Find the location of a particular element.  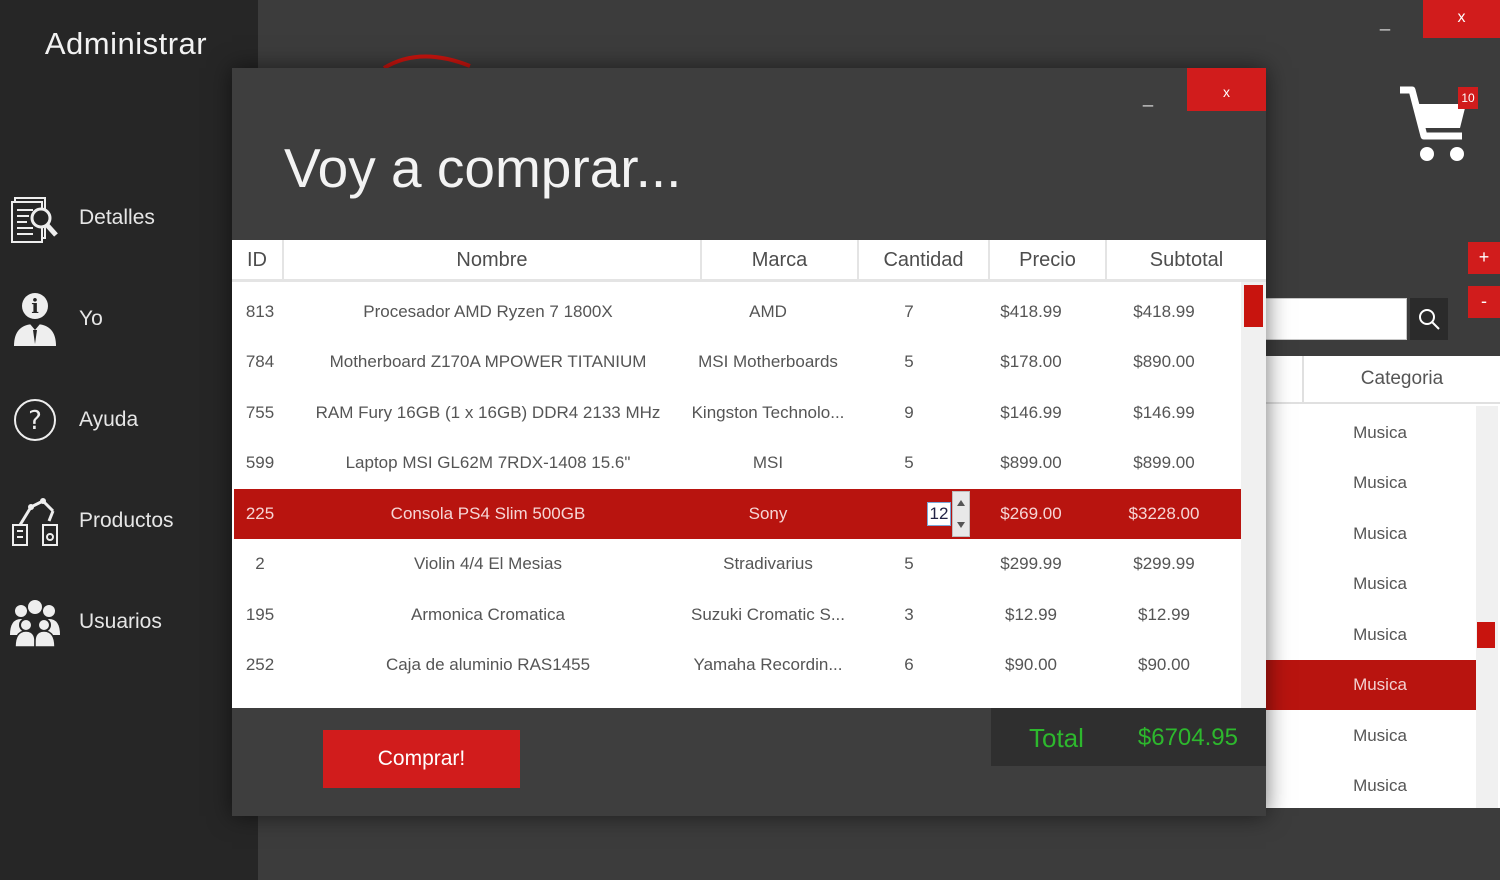

sidebar-item-label: Detalles is located at coordinates (117, 217).